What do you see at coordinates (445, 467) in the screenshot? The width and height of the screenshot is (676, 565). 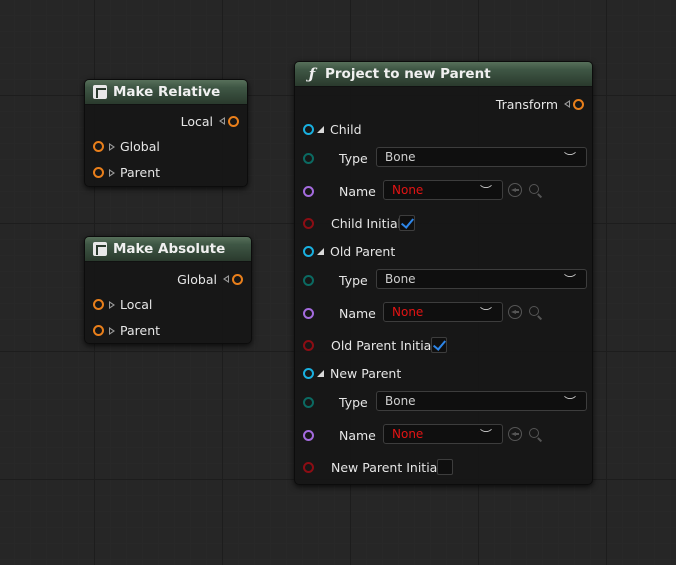 I see `new-parent-initial-checkbox` at bounding box center [445, 467].